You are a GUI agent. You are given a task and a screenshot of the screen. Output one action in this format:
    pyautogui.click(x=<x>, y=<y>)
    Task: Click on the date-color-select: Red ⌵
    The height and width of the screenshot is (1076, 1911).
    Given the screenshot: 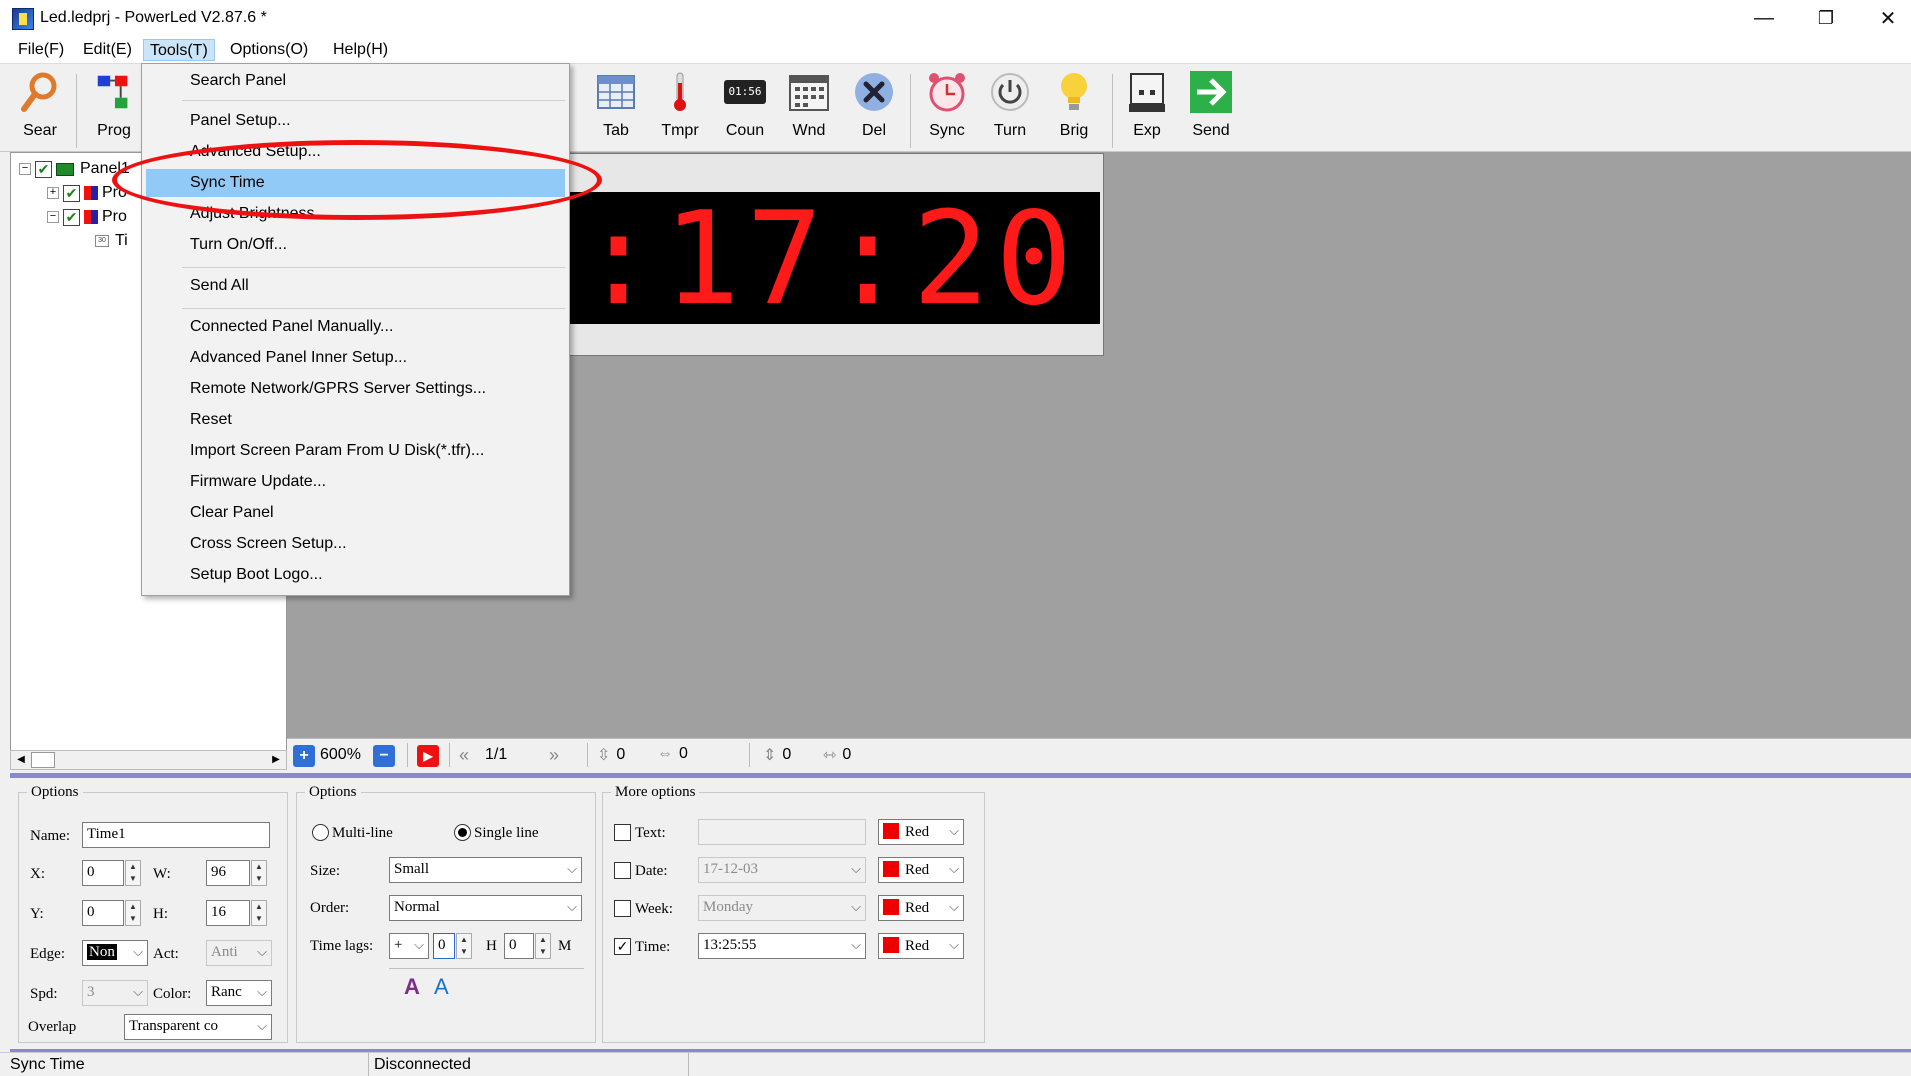 What is the action you would take?
    pyautogui.click(x=921, y=870)
    